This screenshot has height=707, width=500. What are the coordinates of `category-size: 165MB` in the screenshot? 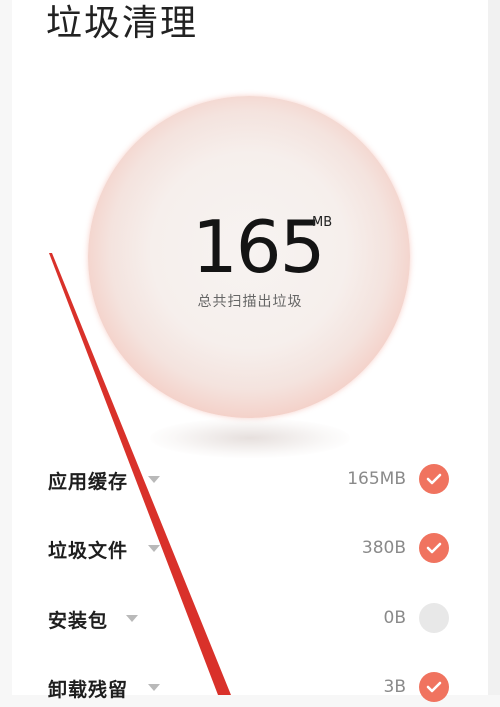 It's located at (376, 479).